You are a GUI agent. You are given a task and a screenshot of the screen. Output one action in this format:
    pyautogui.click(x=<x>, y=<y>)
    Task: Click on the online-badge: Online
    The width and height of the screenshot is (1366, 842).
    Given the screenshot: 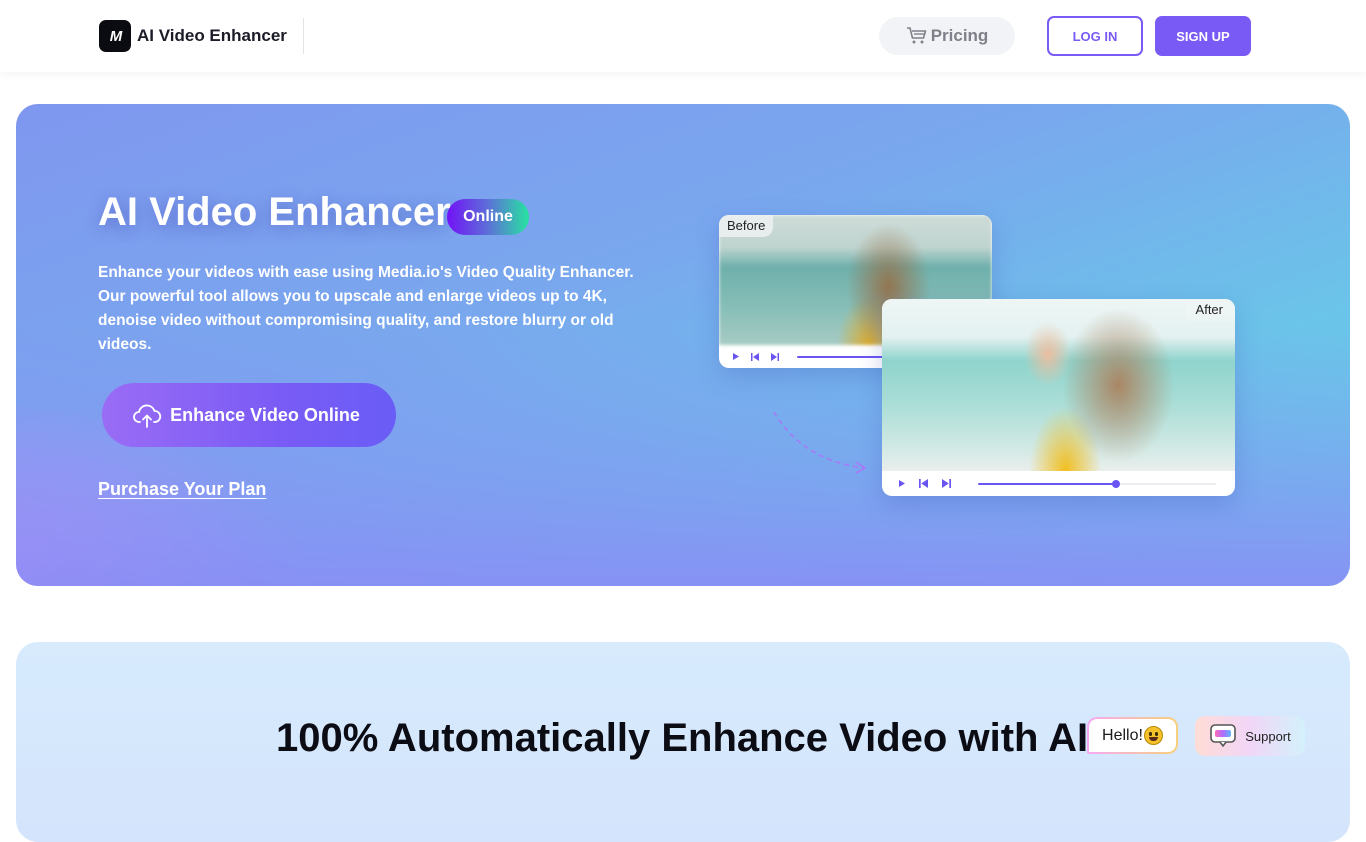 What is the action you would take?
    pyautogui.click(x=488, y=217)
    